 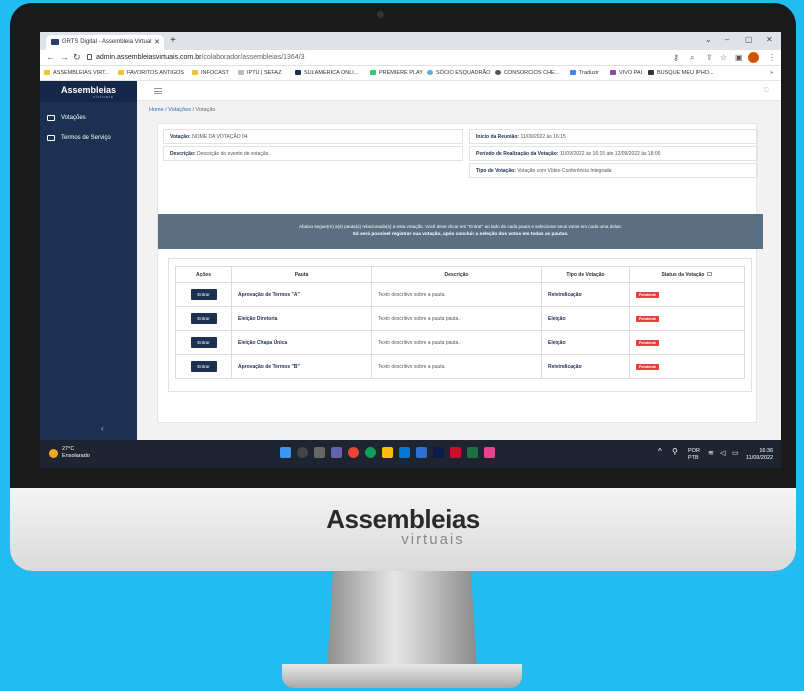 I want to click on bookmark: Traduzir, so click(x=584, y=73).